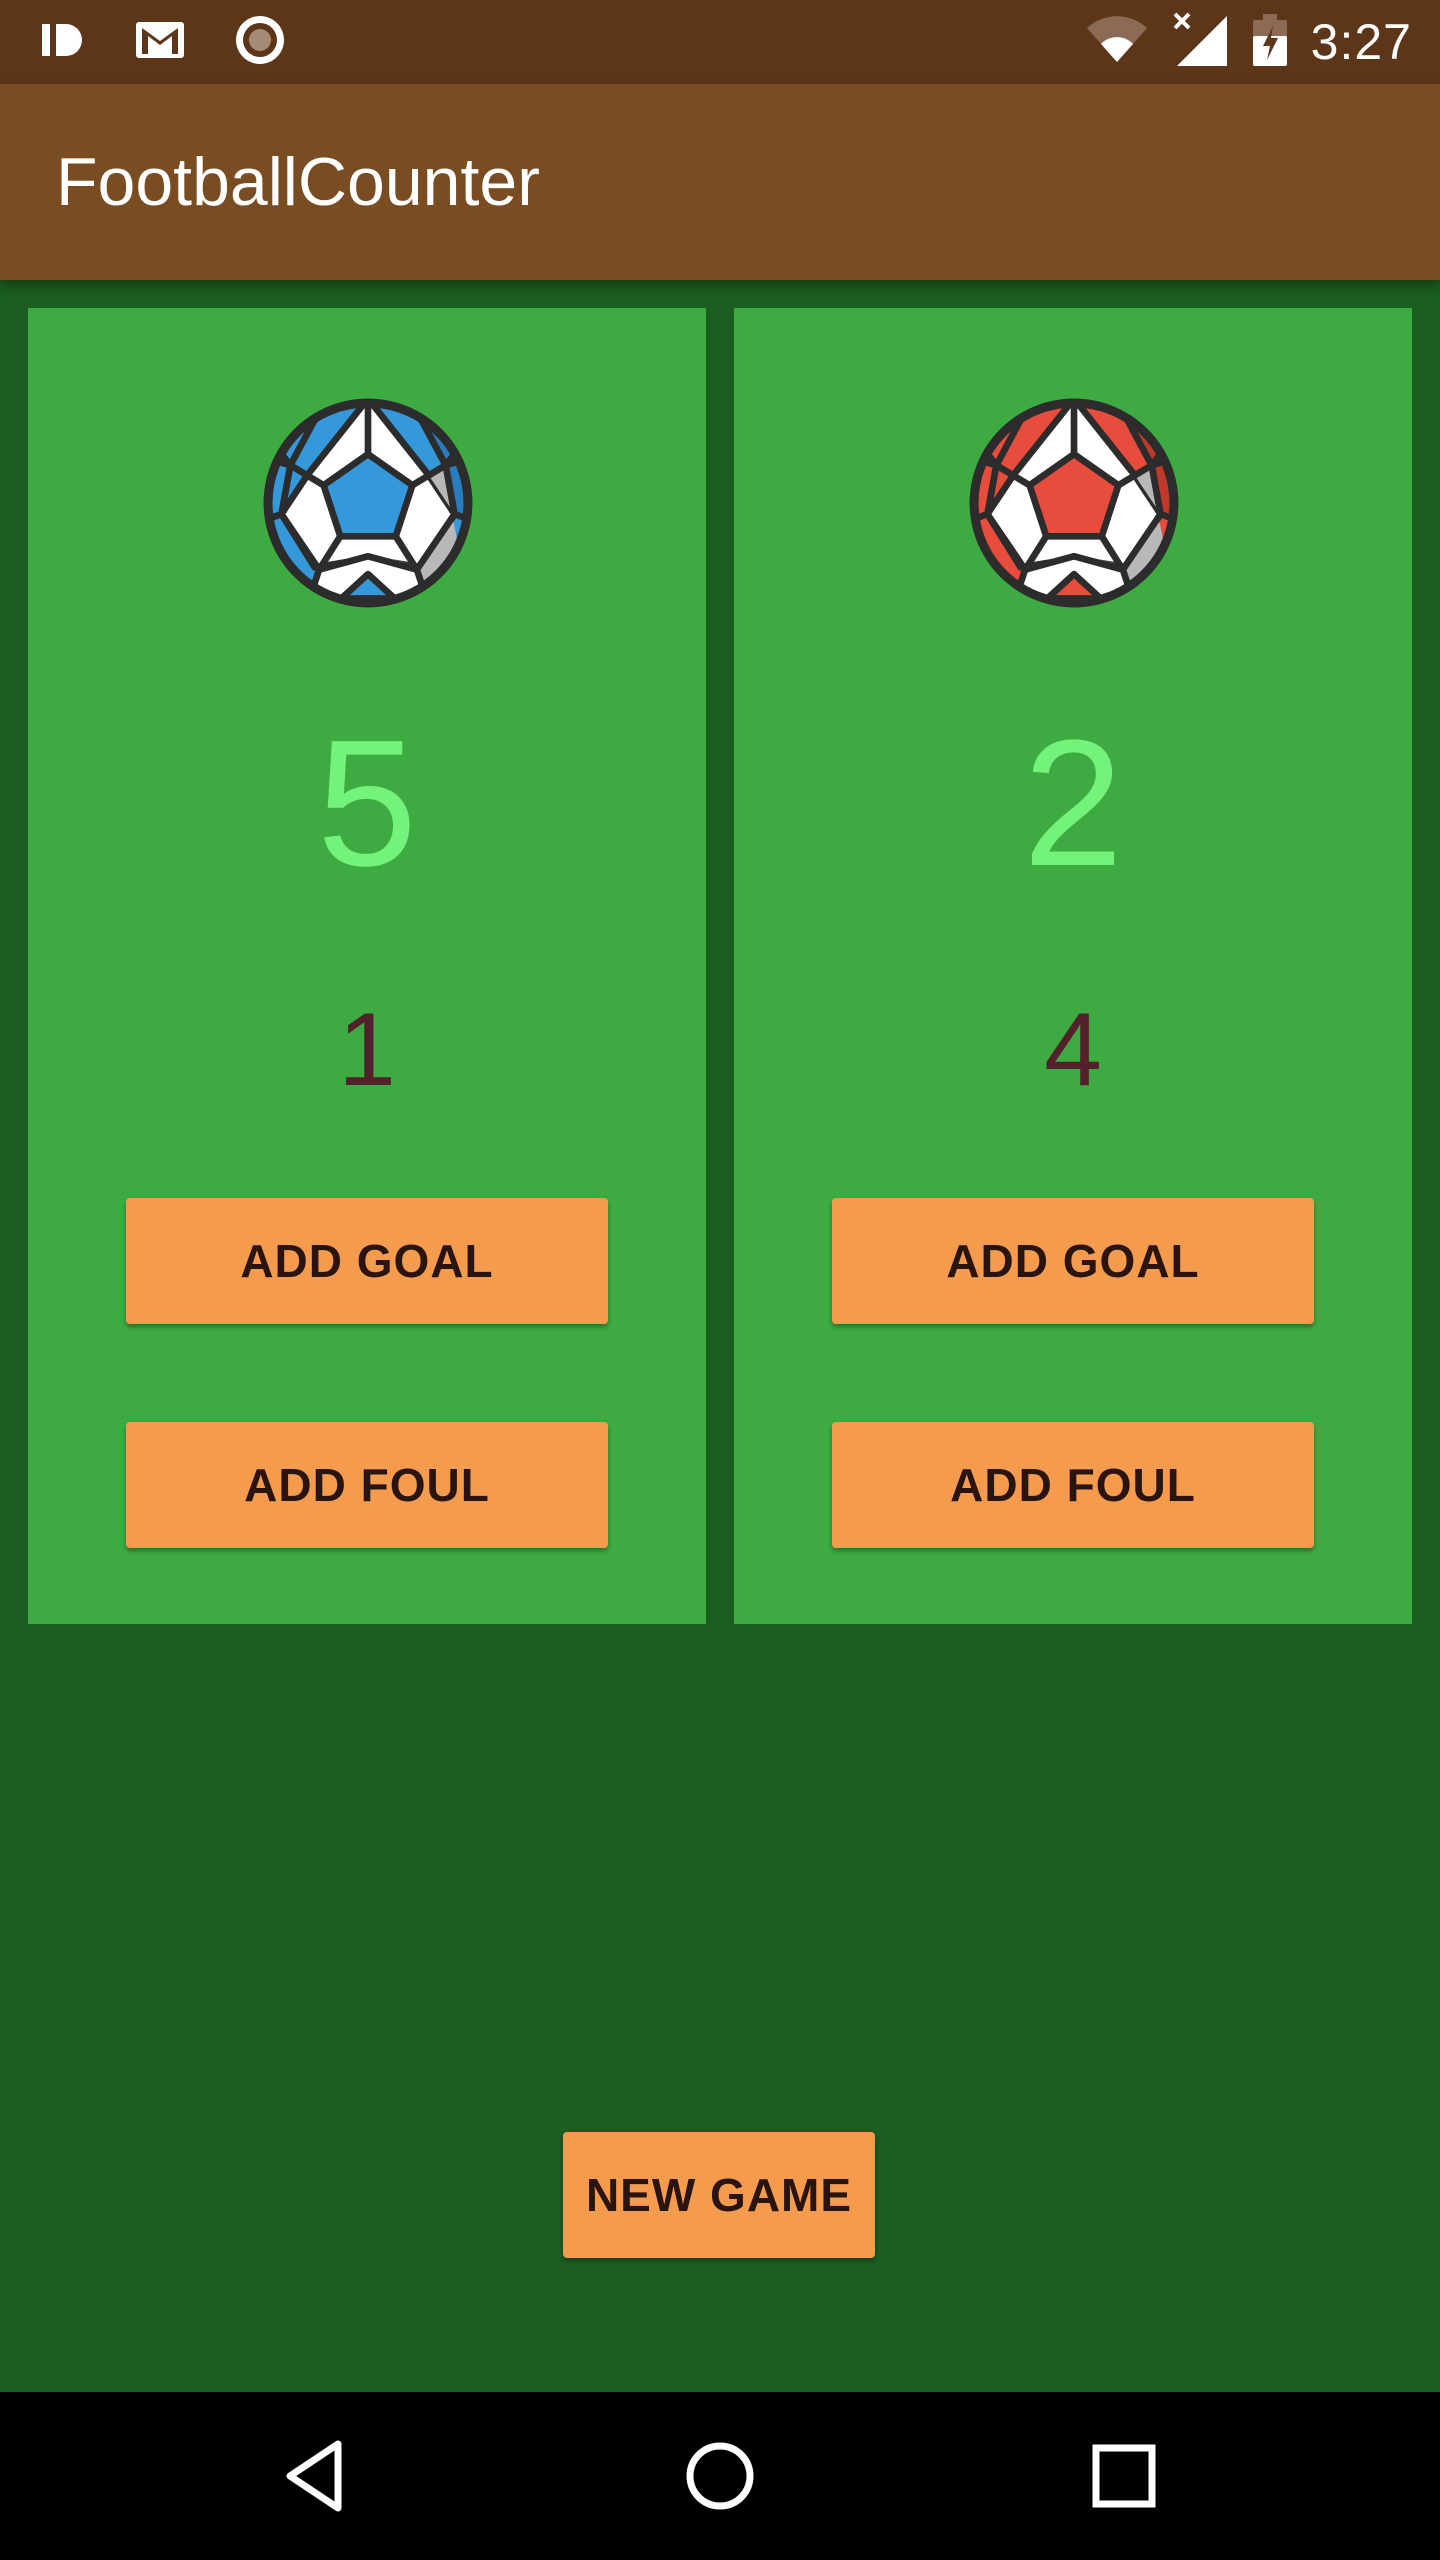 This screenshot has height=2560, width=1440. I want to click on soccer-ball-red-icon, so click(1074, 503).